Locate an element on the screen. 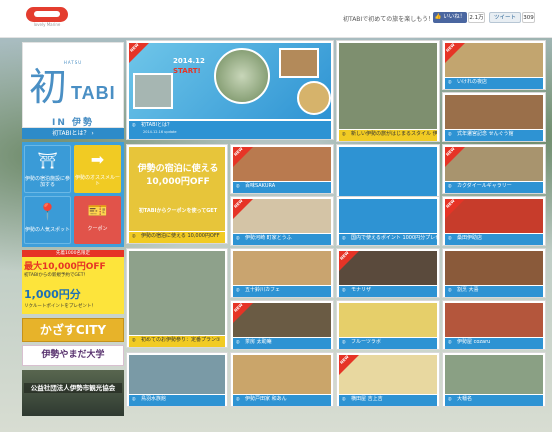  menu-spots-button: 📍 伊勢の人気スポット is located at coordinates (47, 220).